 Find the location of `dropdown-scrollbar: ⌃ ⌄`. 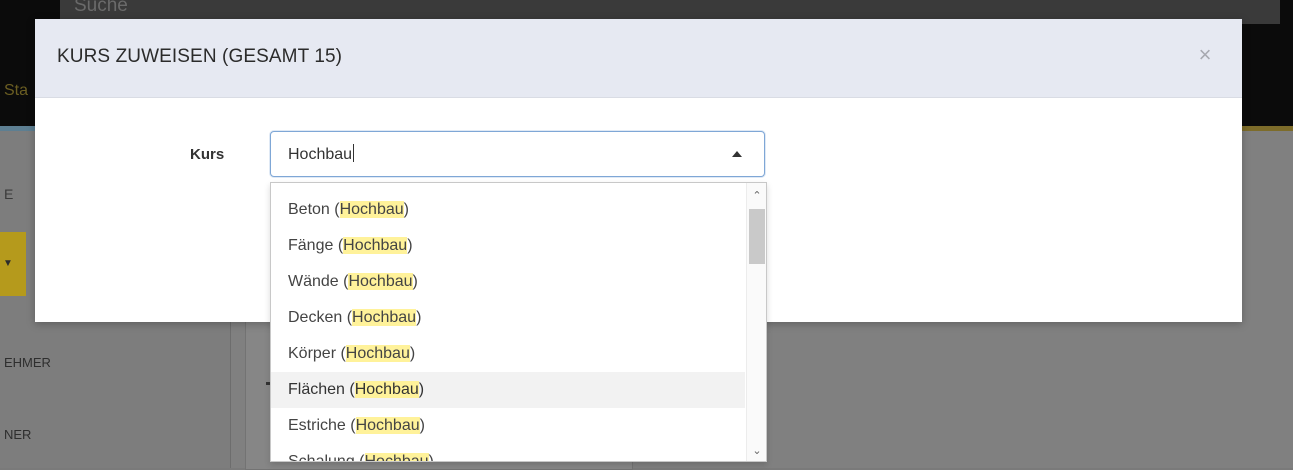

dropdown-scrollbar: ⌃ ⌄ is located at coordinates (756, 322).